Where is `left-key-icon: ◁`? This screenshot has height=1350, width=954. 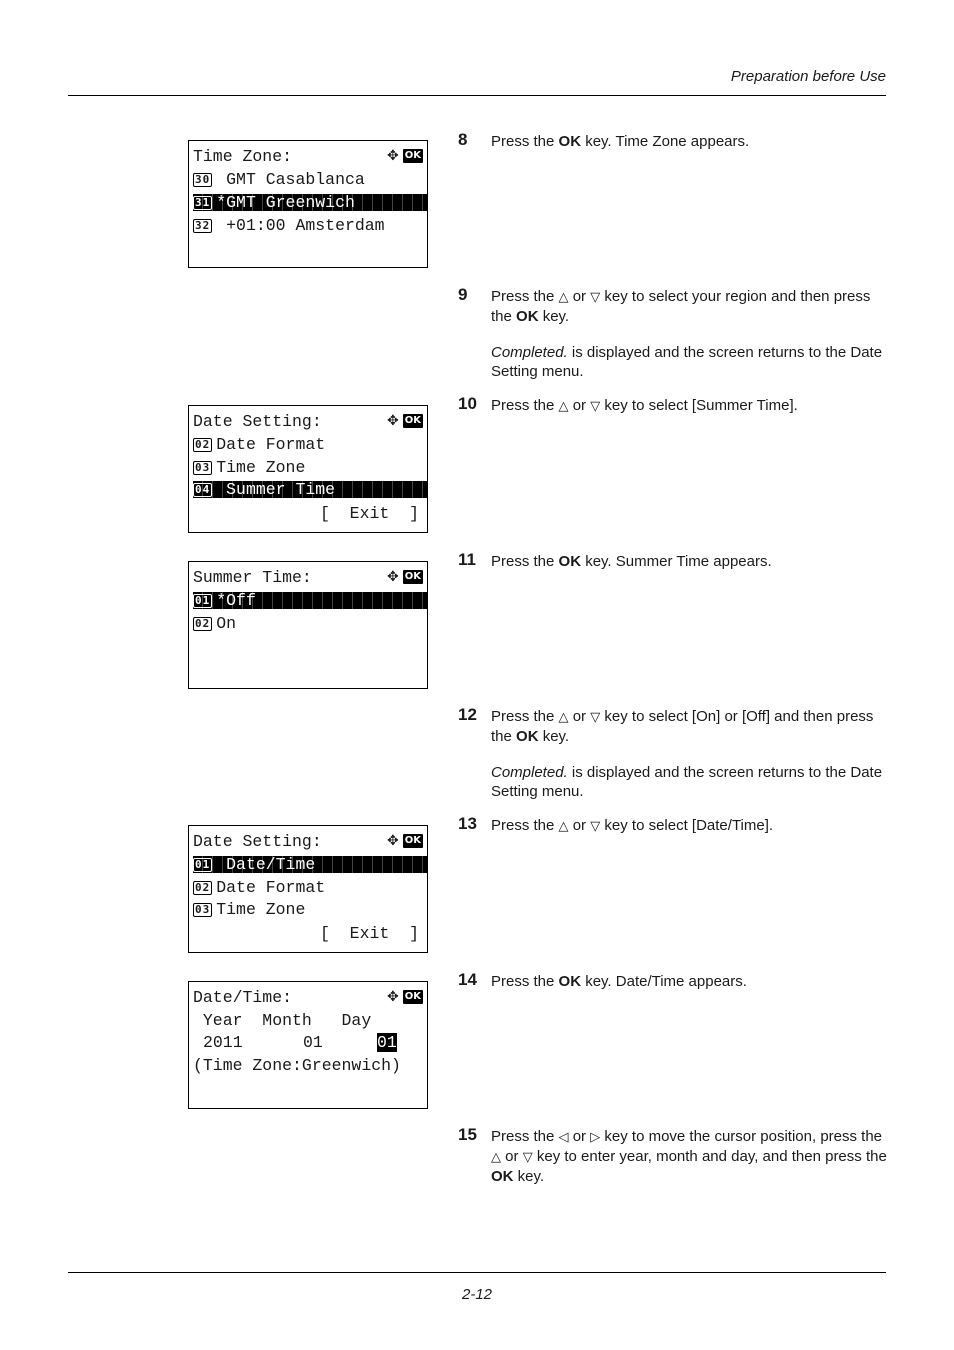 left-key-icon: ◁ is located at coordinates (563, 1137).